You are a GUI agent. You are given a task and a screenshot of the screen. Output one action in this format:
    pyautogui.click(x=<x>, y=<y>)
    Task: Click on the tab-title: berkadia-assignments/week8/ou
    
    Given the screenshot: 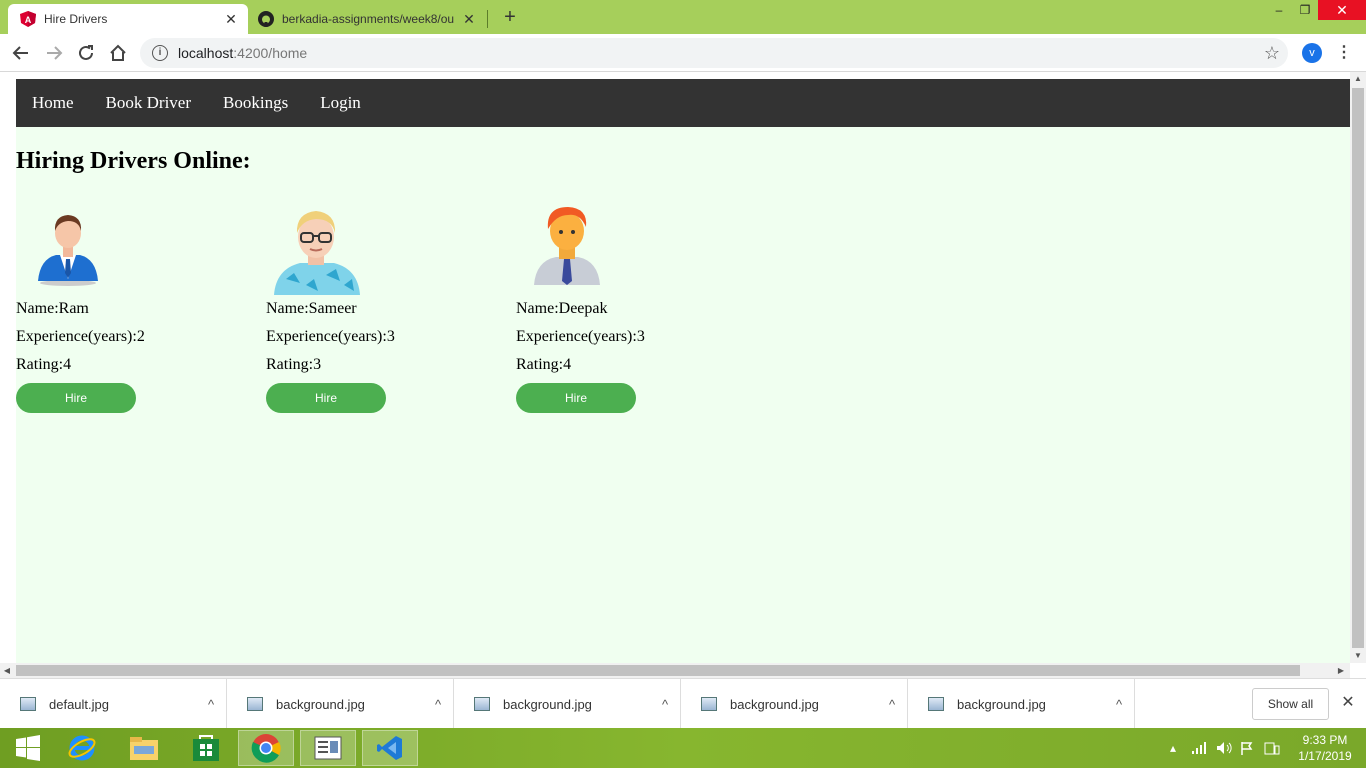 What is the action you would take?
    pyautogui.click(x=368, y=19)
    